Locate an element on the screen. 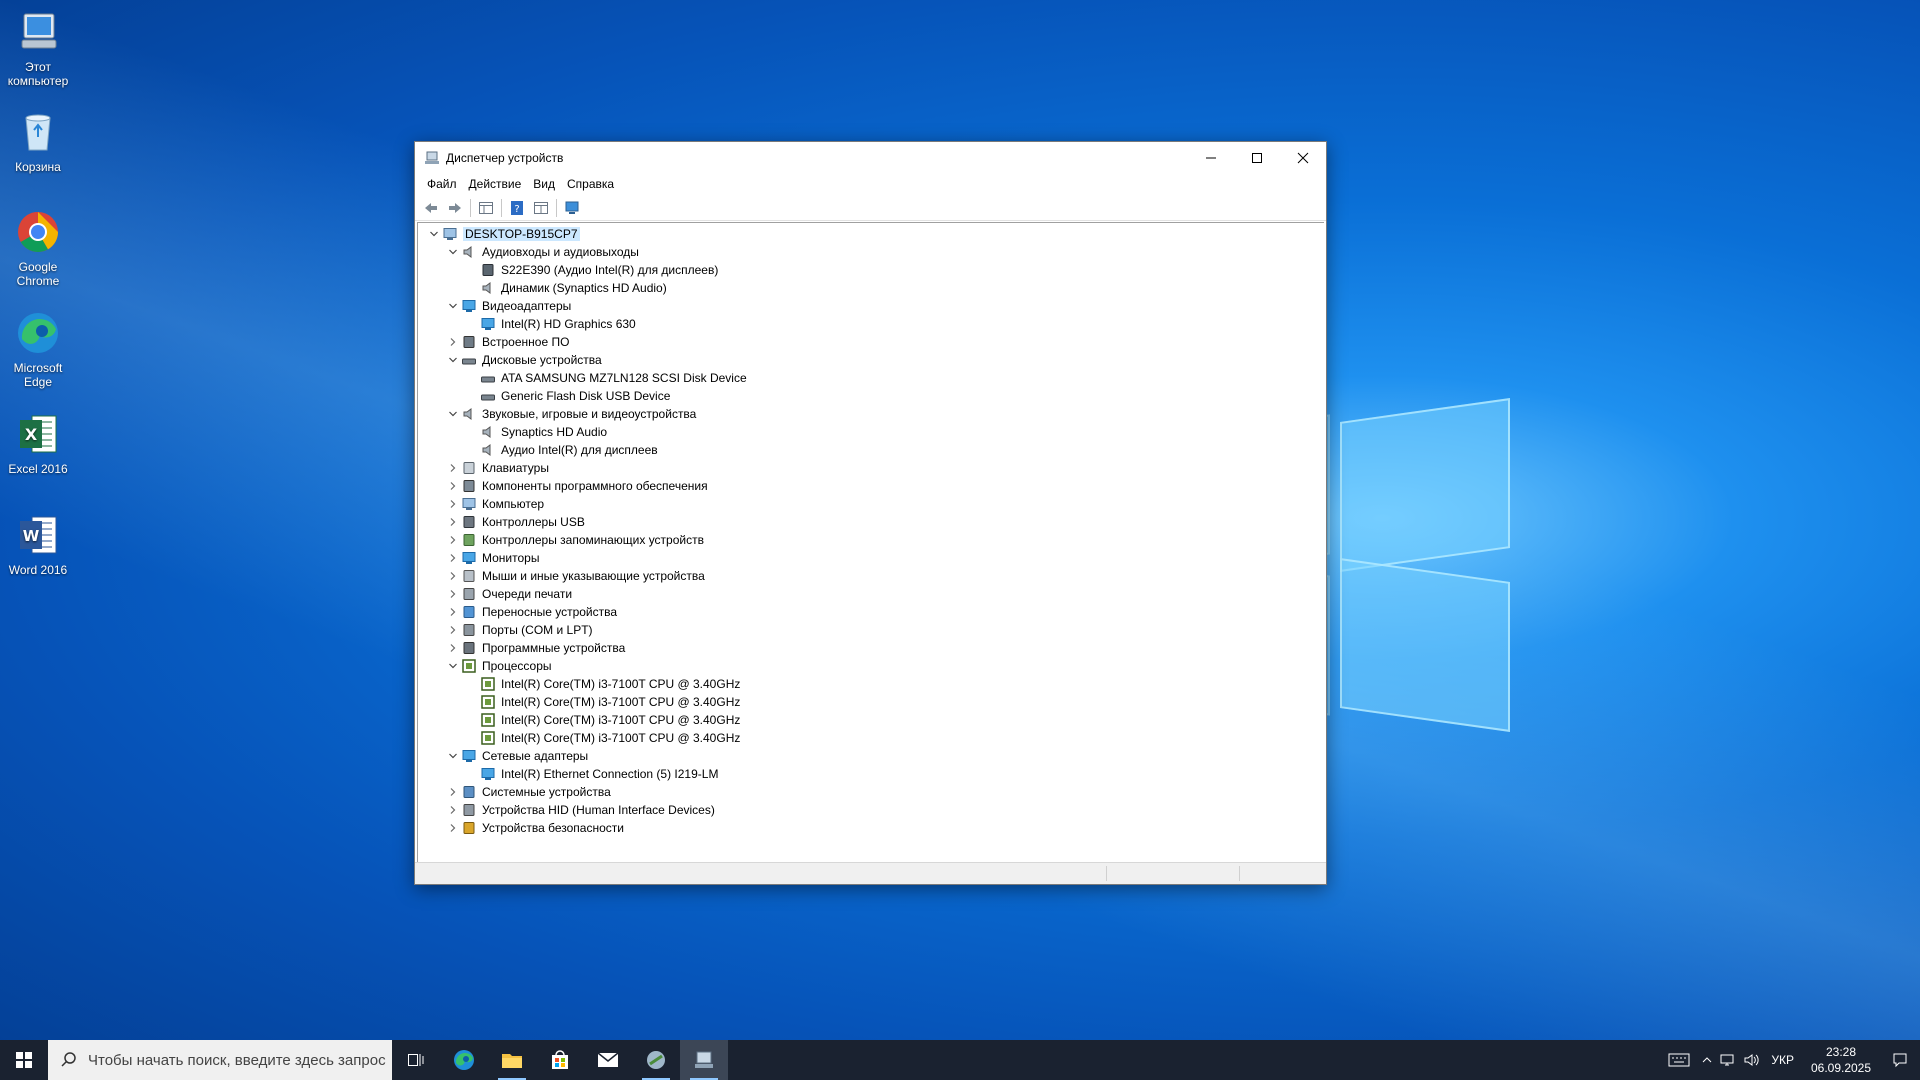 The image size is (1920, 1080). tree-category-node: Звуковые, игровые и видеоустройства is located at coordinates (570, 414).